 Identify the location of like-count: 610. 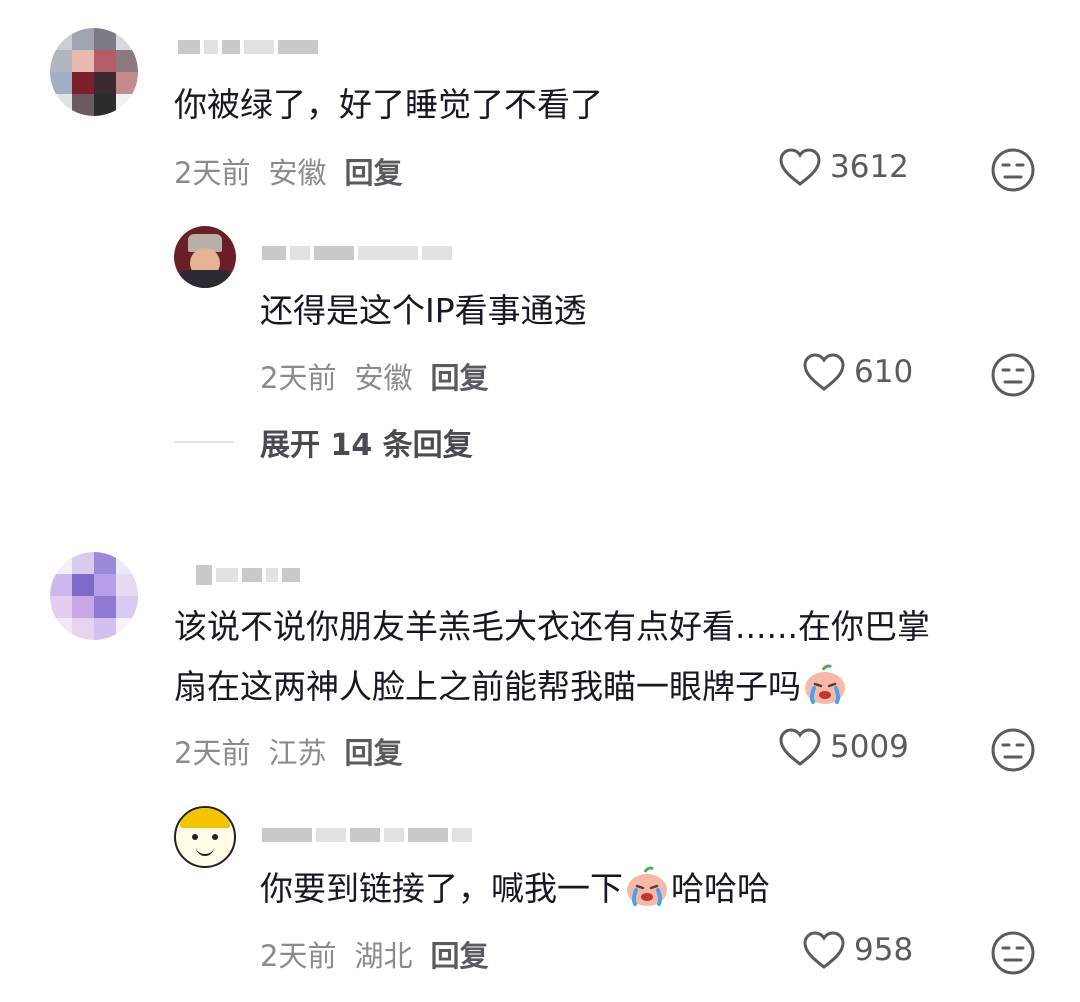
(884, 372).